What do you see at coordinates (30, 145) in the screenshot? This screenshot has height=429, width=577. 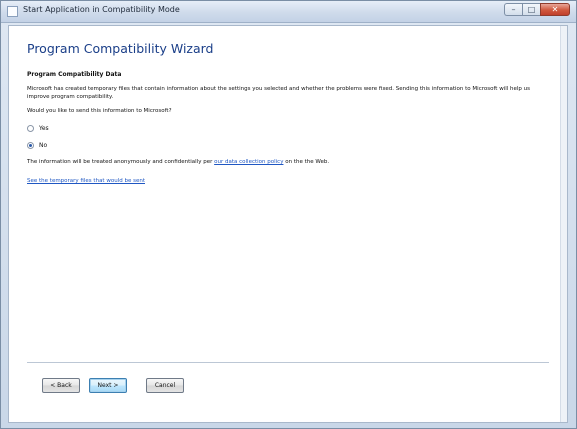 I see `radio-no` at bounding box center [30, 145].